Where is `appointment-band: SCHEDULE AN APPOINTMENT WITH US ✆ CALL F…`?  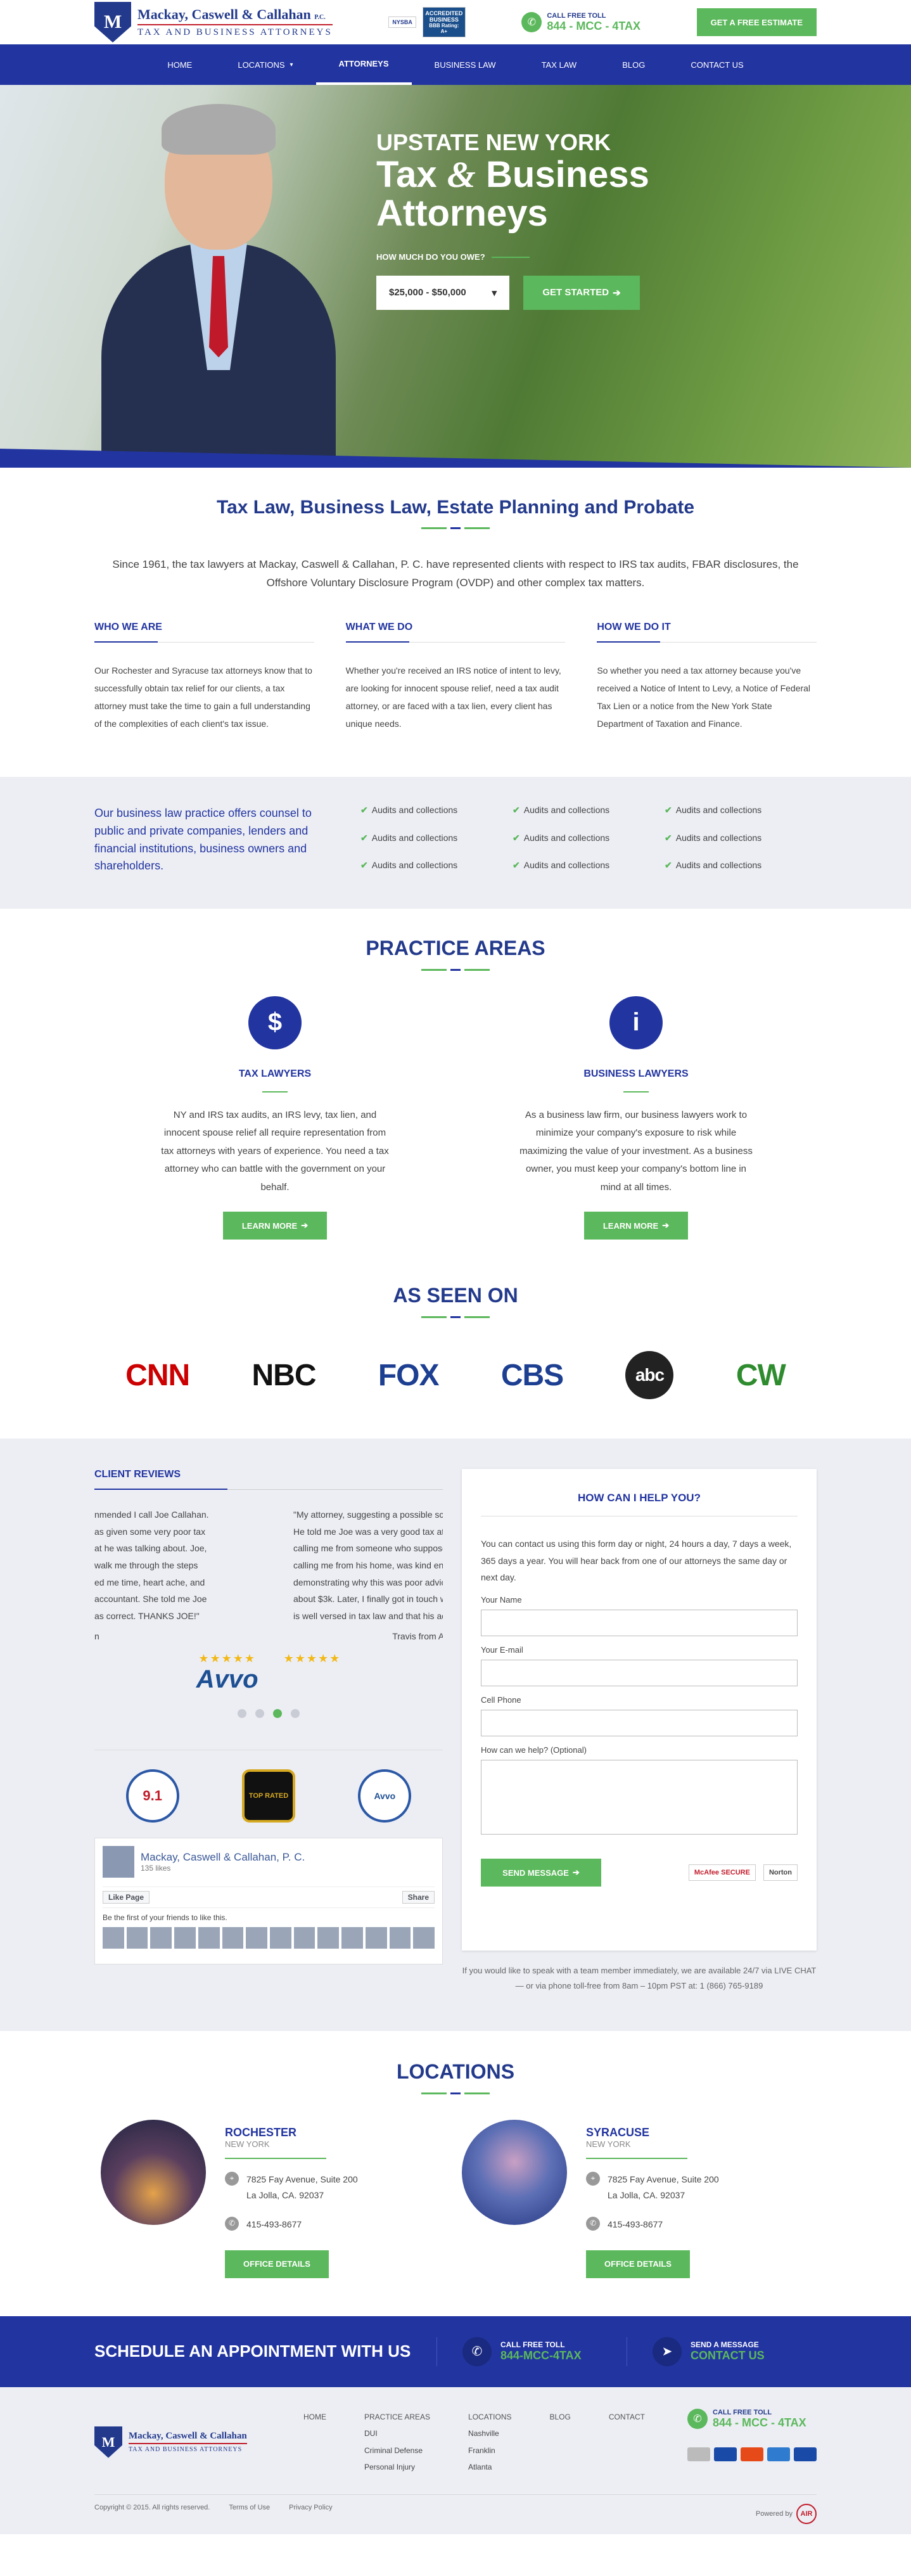
appointment-band: SCHEDULE AN APPOINTMENT WITH US ✆ CALL F… is located at coordinates (455, 2351).